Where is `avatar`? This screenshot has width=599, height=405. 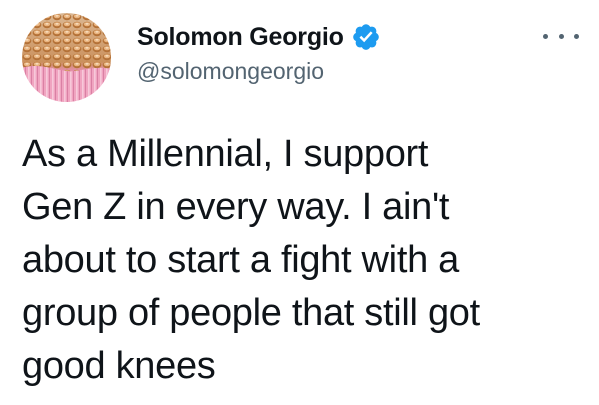 avatar is located at coordinates (66, 57).